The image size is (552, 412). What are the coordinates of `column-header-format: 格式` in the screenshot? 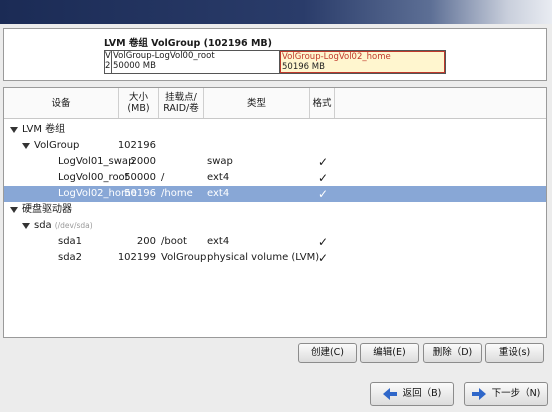 It's located at (322, 103).